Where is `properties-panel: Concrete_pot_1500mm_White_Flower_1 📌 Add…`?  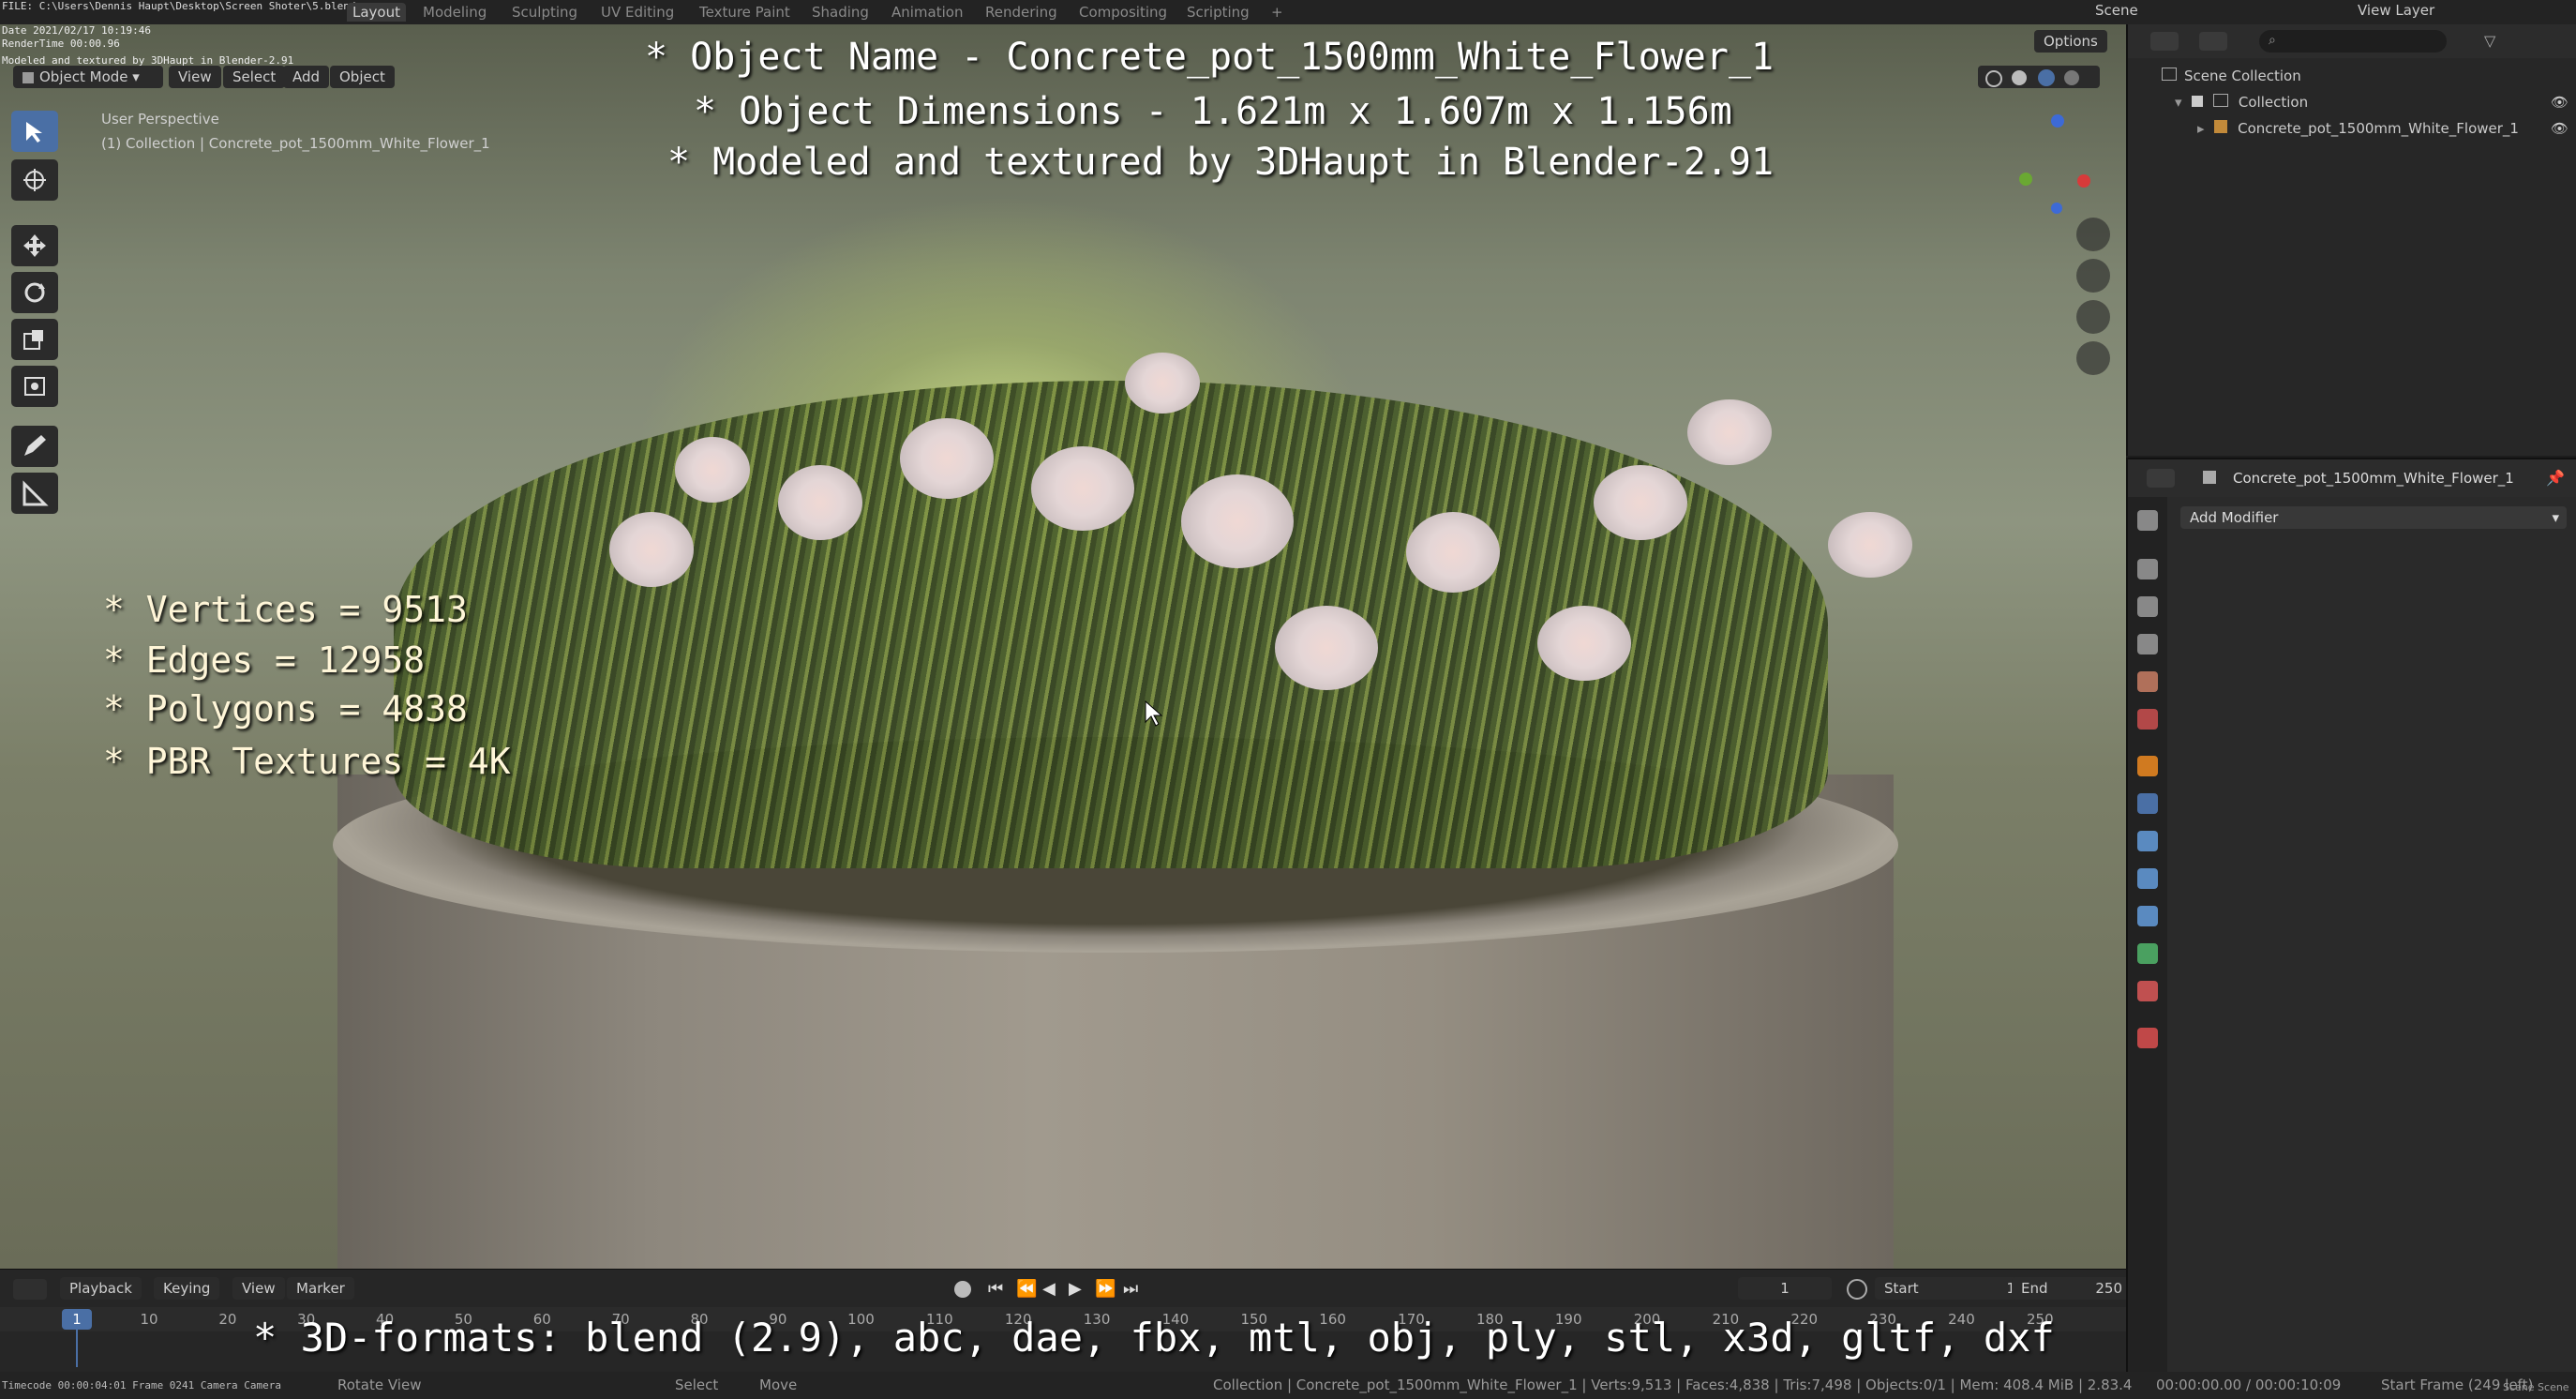 properties-panel: Concrete_pot_1500mm_White_Flower_1 📌 Add… is located at coordinates (2351, 916).